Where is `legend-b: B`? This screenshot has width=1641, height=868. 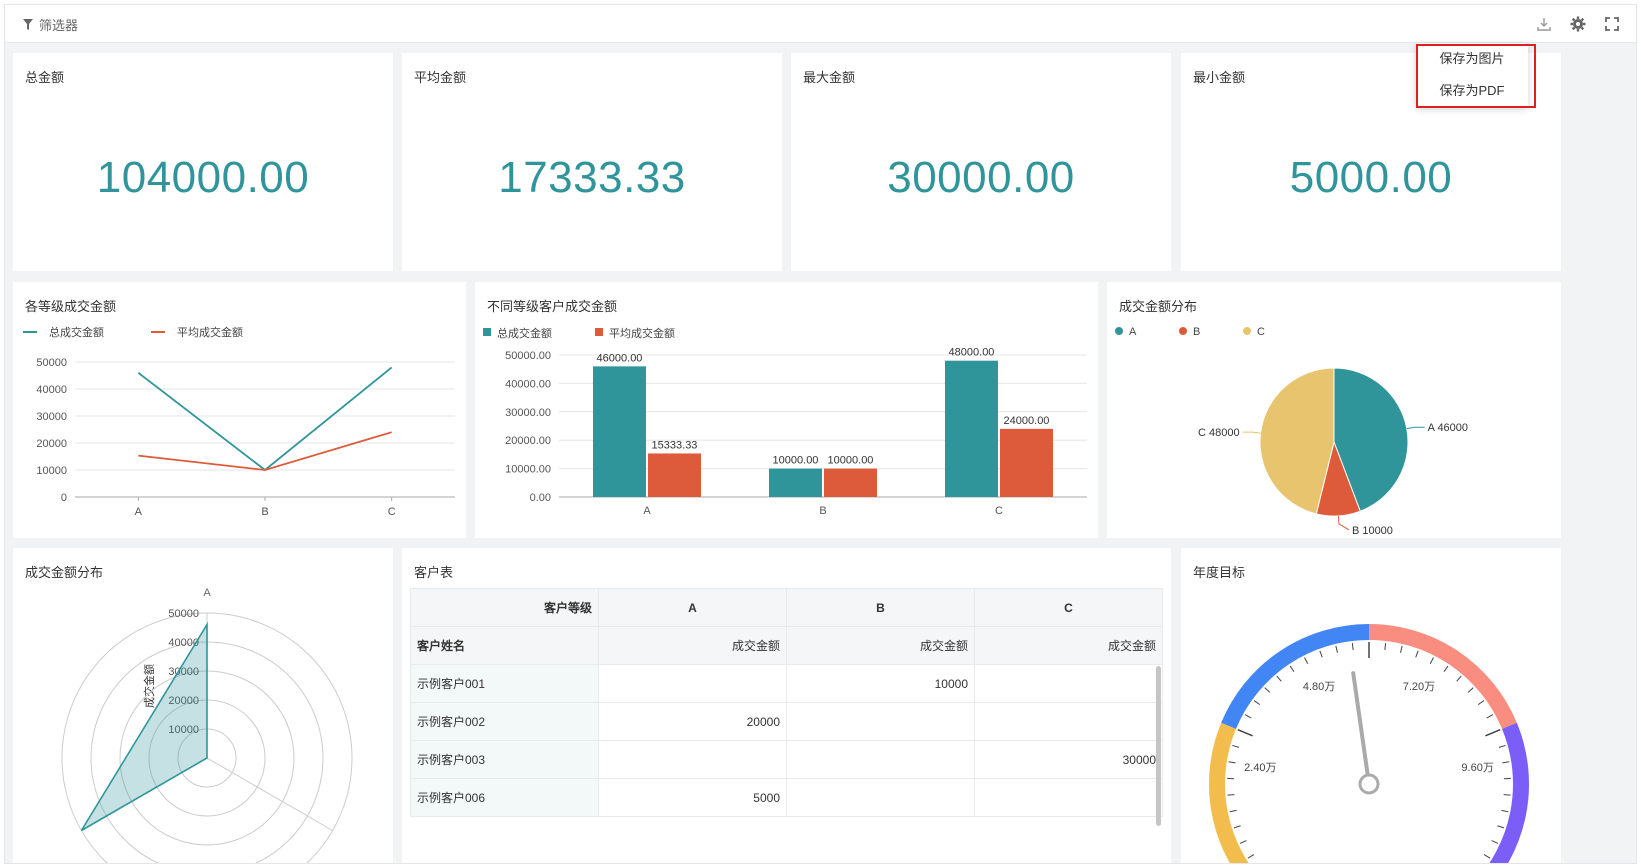 legend-b: B is located at coordinates (1189, 332).